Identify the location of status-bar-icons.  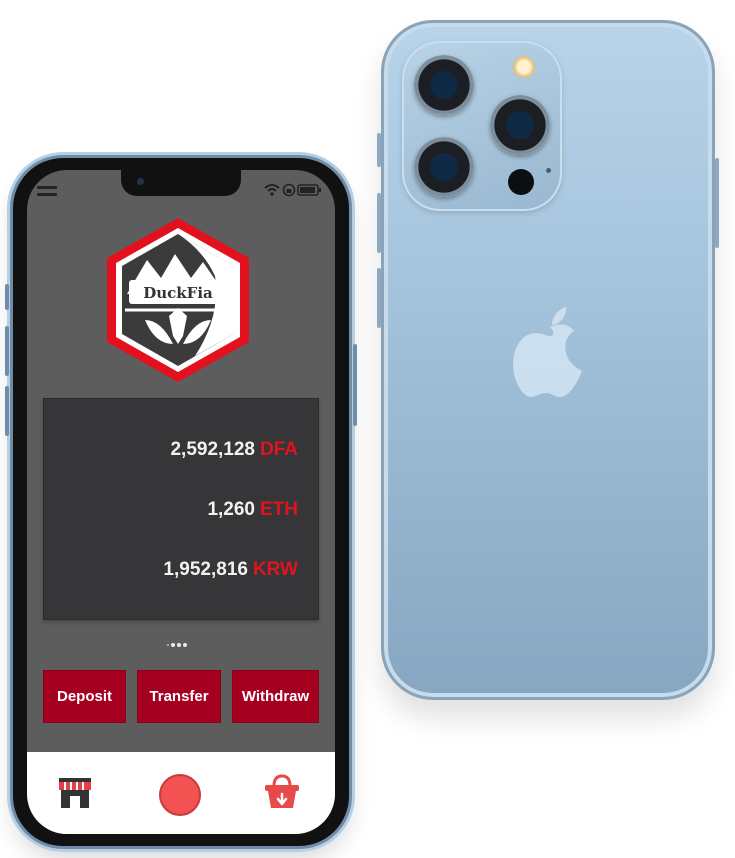
(292, 190).